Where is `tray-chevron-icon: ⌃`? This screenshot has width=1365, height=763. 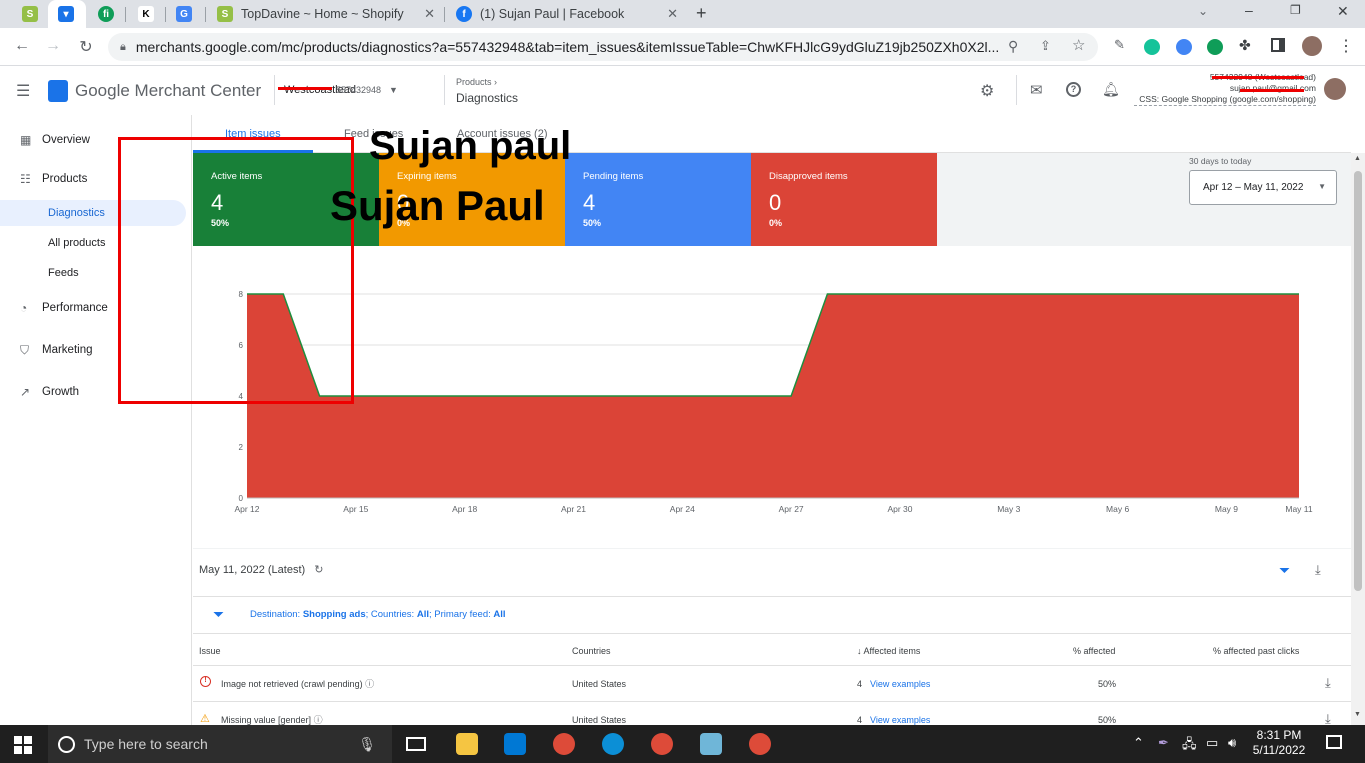 tray-chevron-icon: ⌃ is located at coordinates (1138, 743).